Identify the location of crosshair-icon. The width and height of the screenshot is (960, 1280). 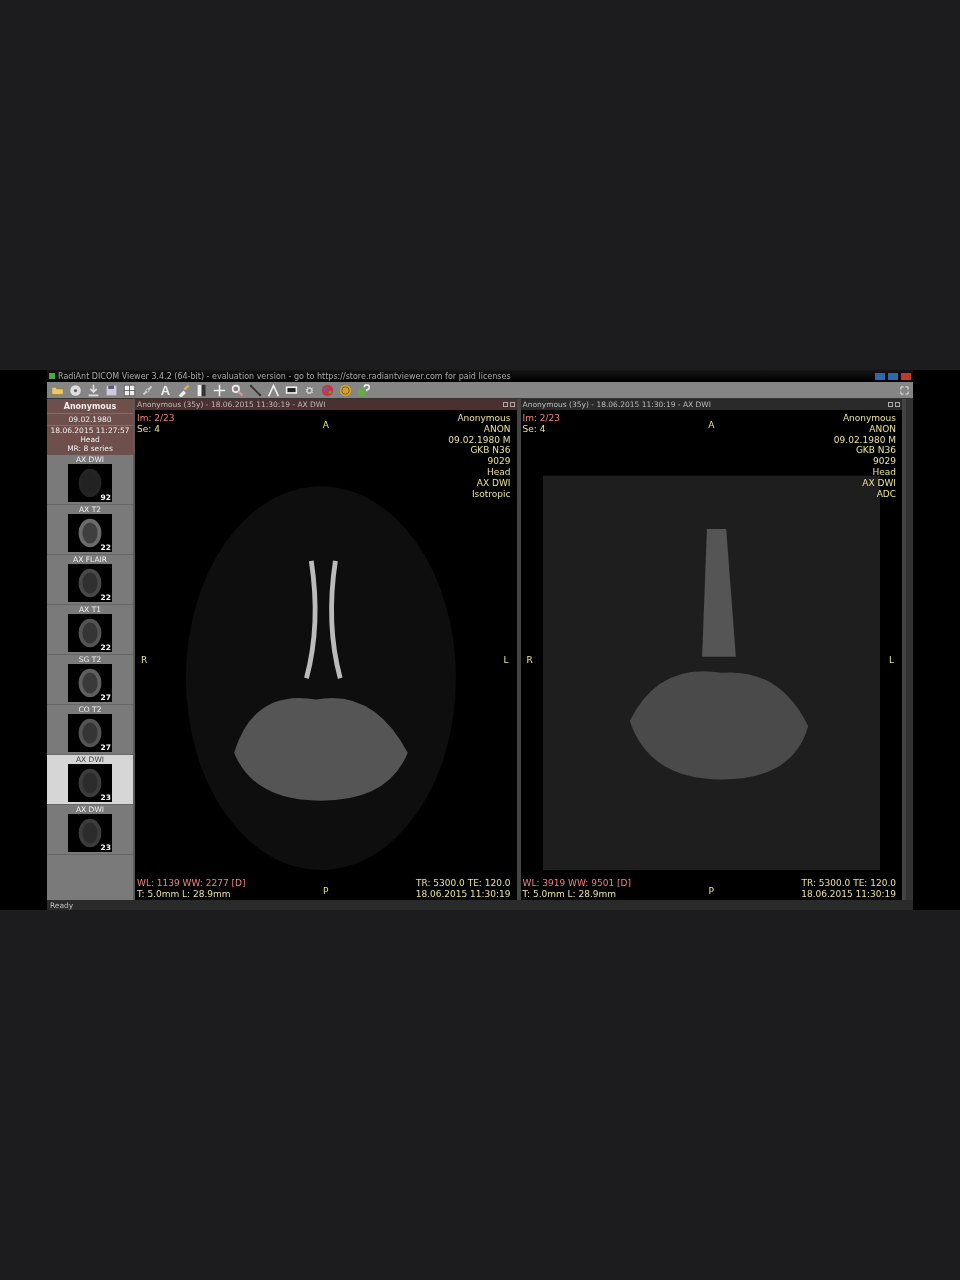
(219, 390).